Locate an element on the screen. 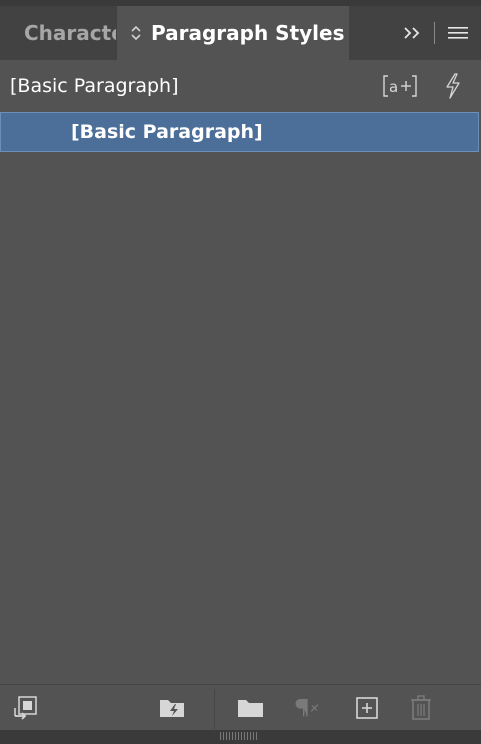  tab-paragraph-styles-label: Paragraph Styles is located at coordinates (248, 33).